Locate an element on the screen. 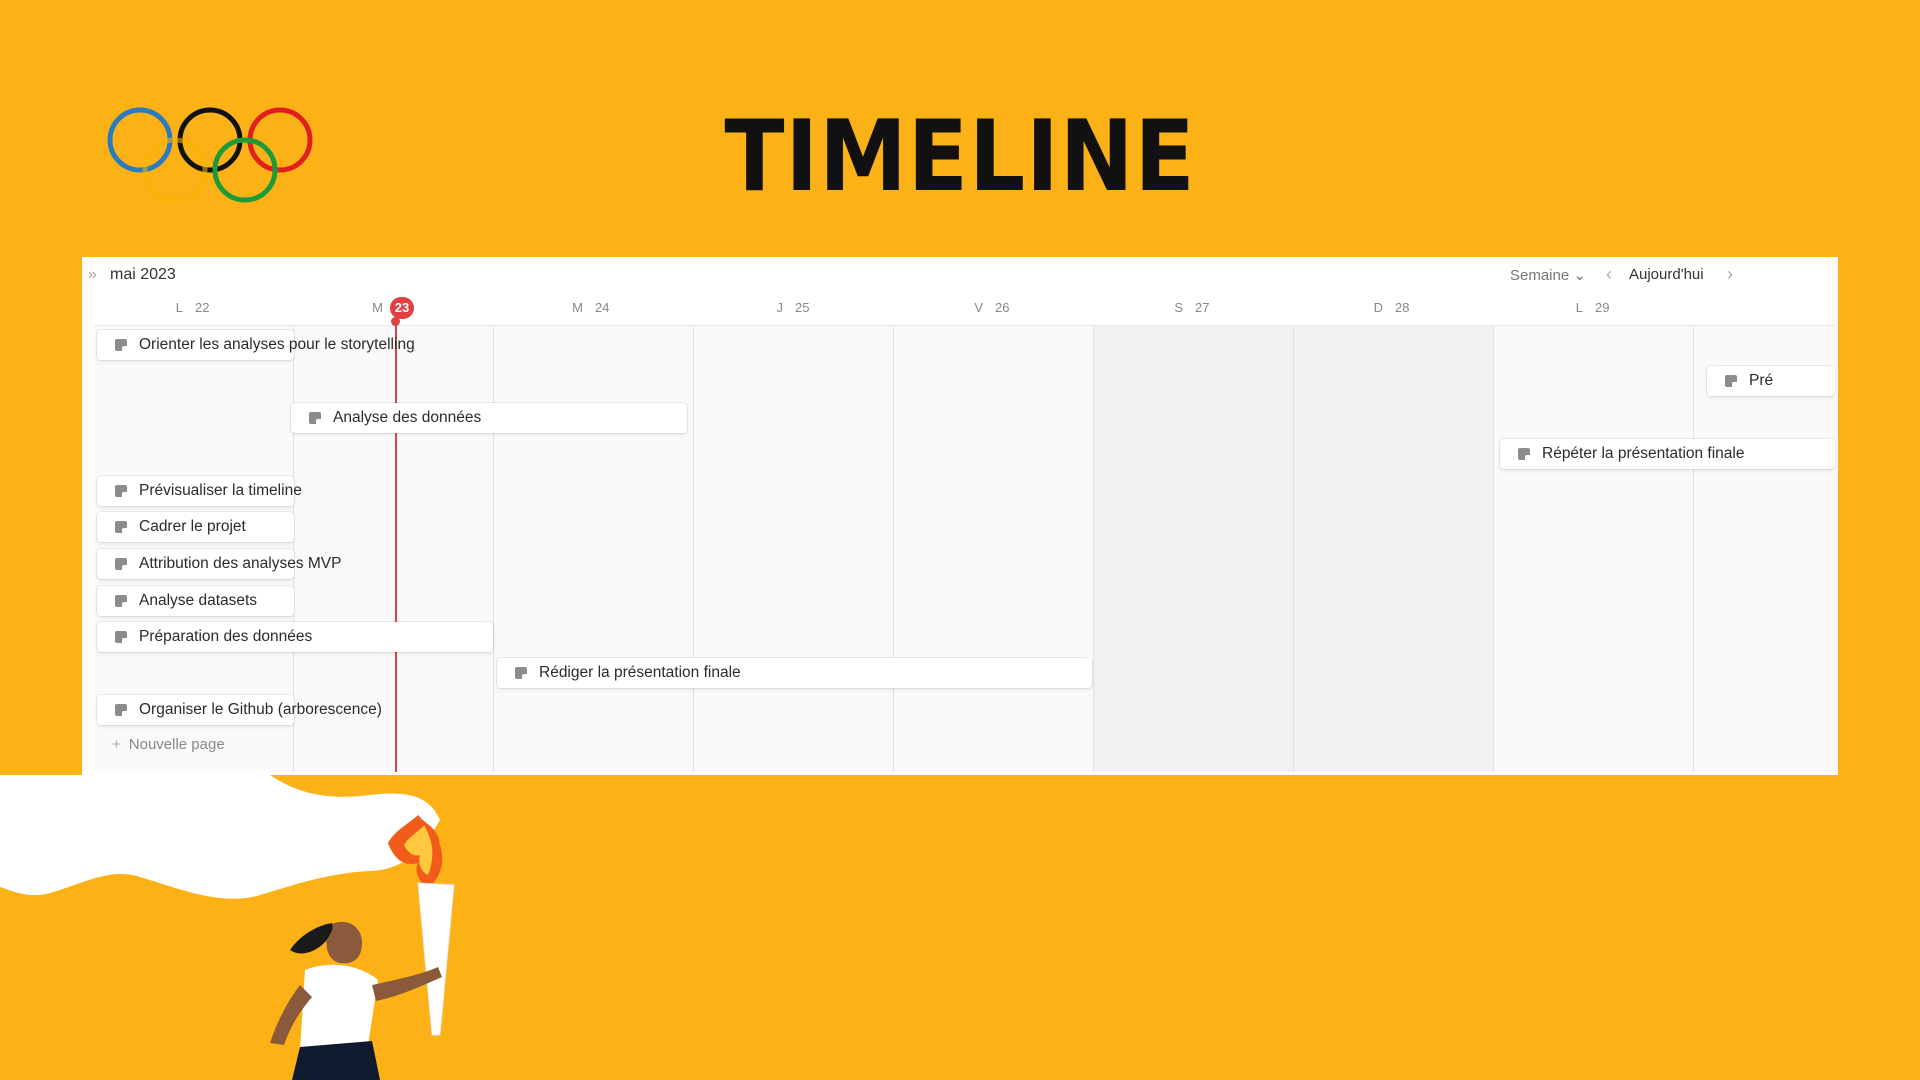 Image resolution: width=1920 pixels, height=1080 pixels. view-select-label: Semaine is located at coordinates (1540, 275).